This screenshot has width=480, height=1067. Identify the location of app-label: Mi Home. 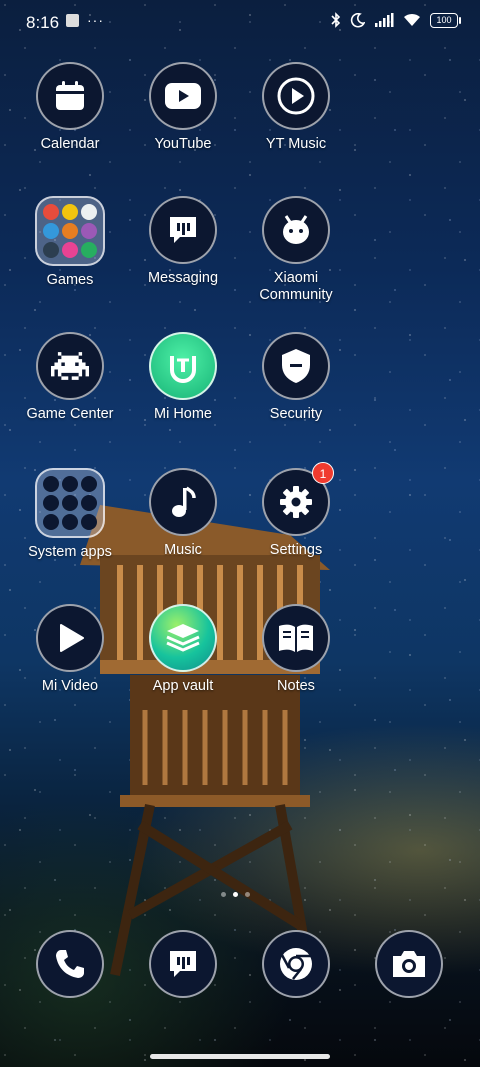
(182, 414).